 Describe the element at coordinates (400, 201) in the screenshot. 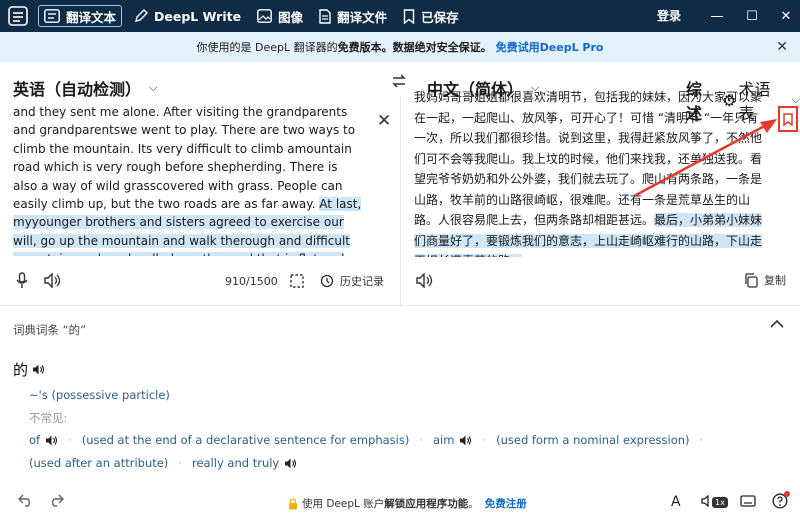

I see `panel-divider` at that location.